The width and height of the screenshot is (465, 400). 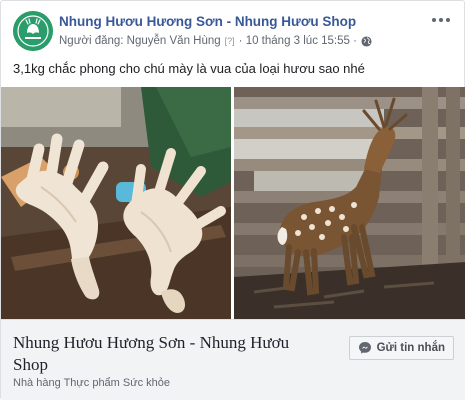 What do you see at coordinates (298, 41) in the screenshot?
I see `post-timestamp: · 10 tháng 3 lúc 15:55 ·` at bounding box center [298, 41].